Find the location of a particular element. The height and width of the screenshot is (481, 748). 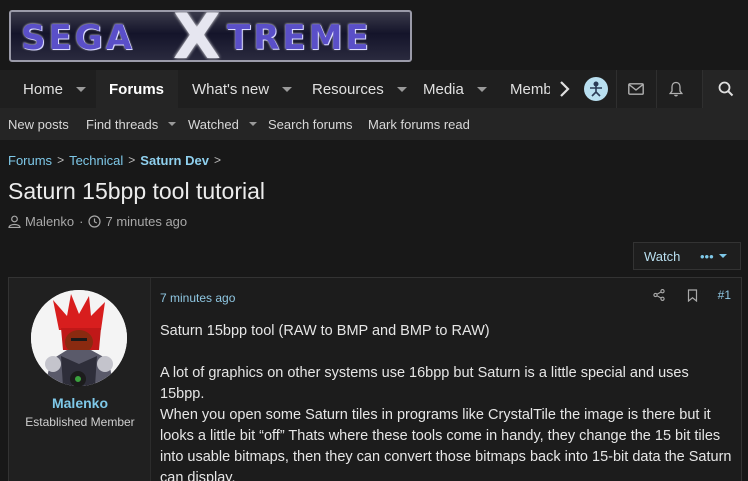

subnav-new-posts: New posts is located at coordinates (38, 124).